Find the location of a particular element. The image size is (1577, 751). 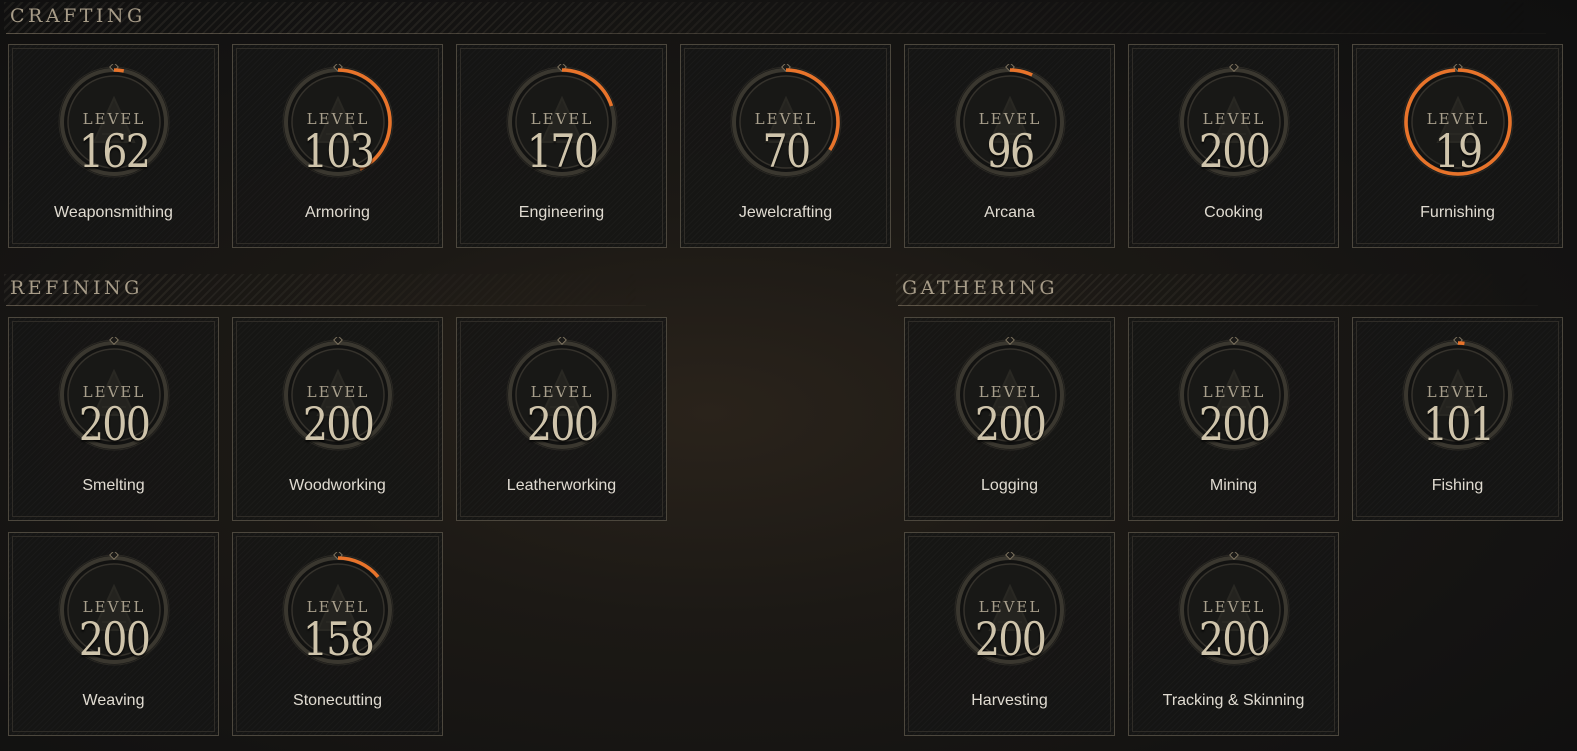

skill-name: Armoring is located at coordinates (337, 212).